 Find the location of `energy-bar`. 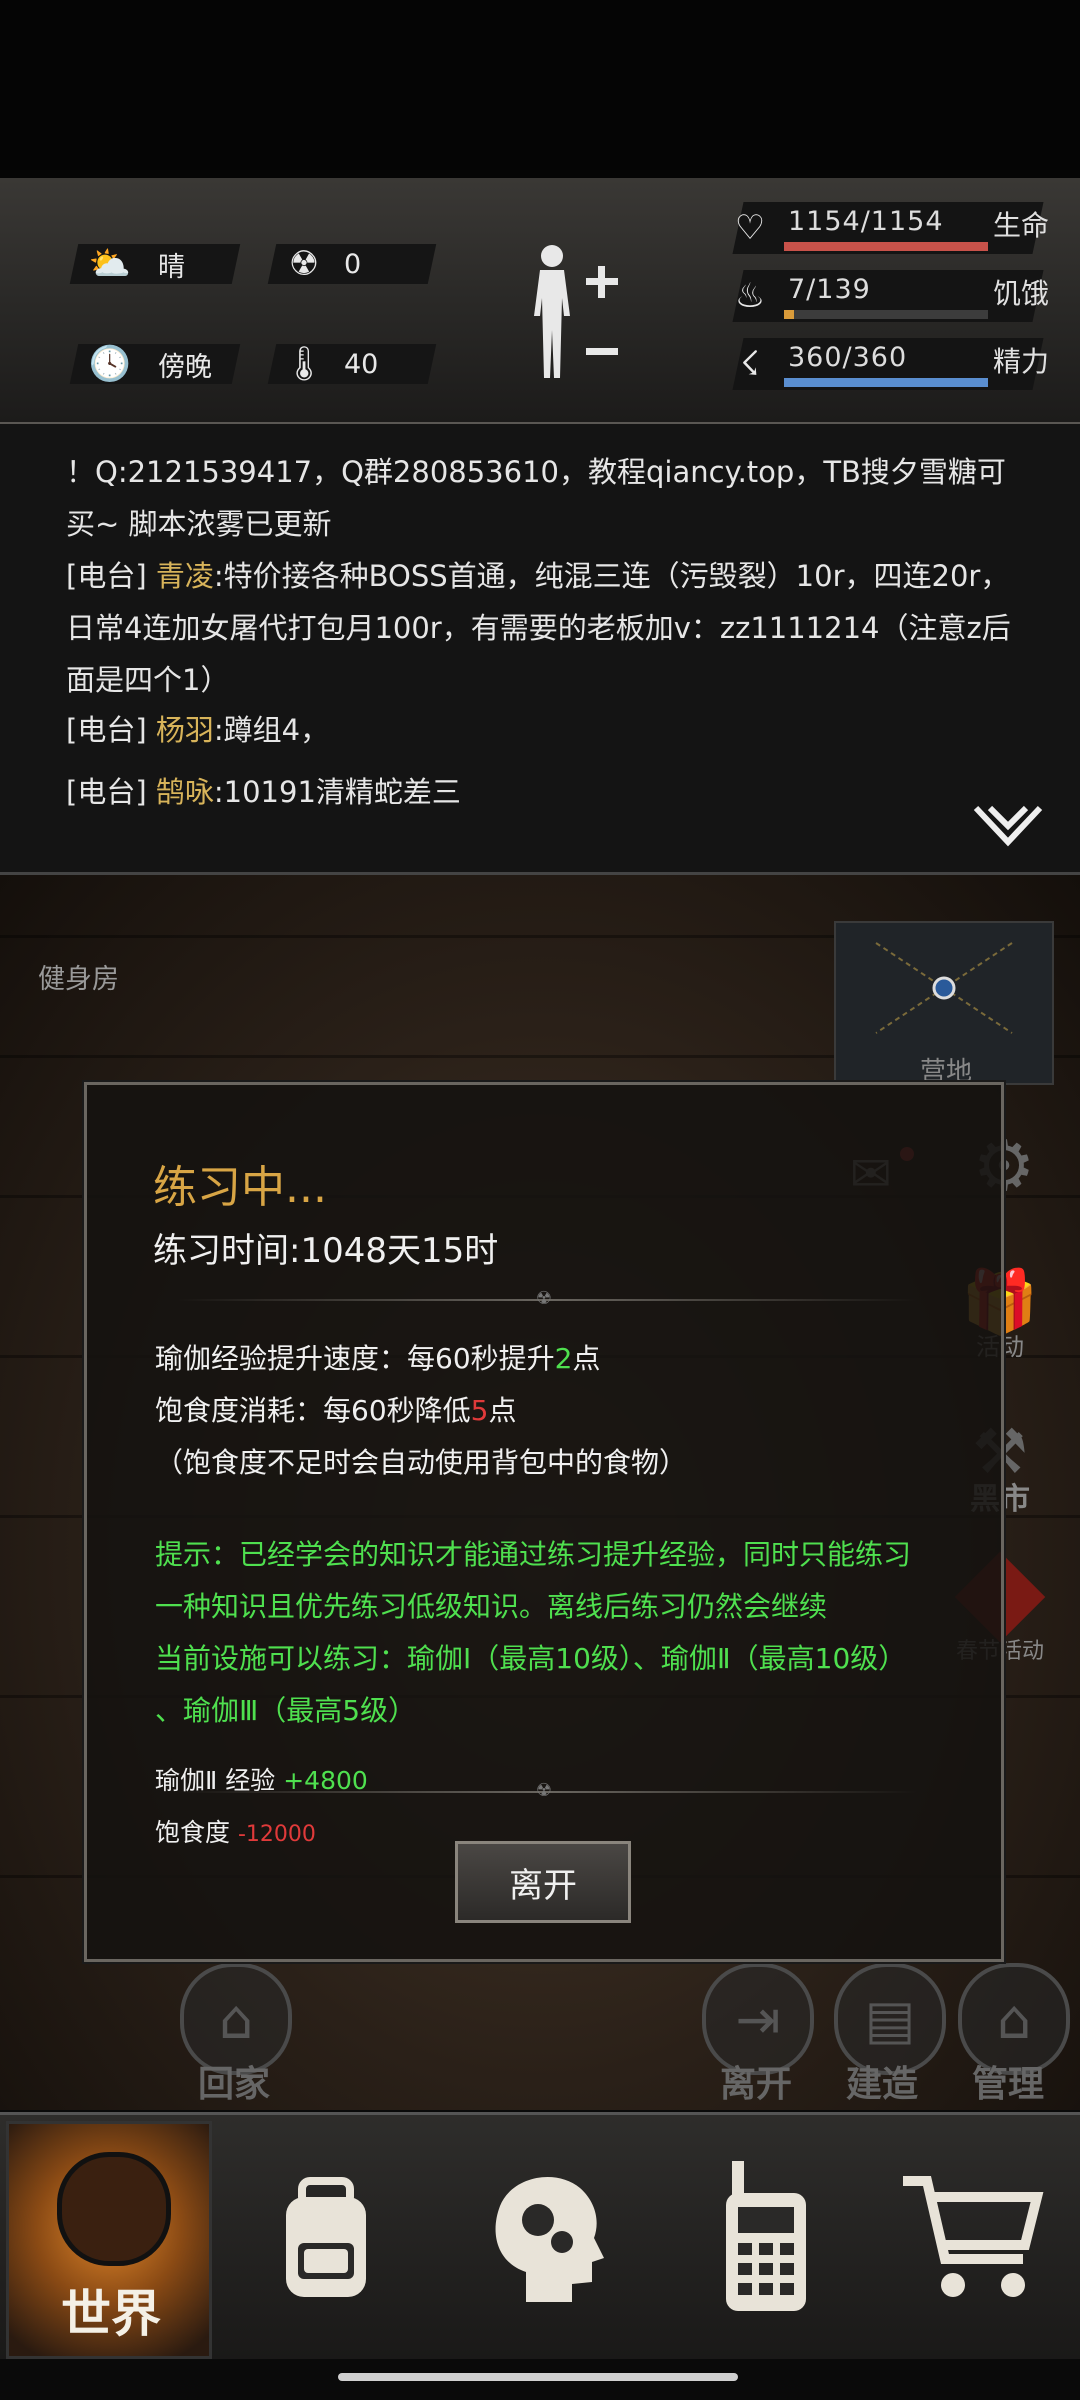

energy-bar is located at coordinates (886, 382).